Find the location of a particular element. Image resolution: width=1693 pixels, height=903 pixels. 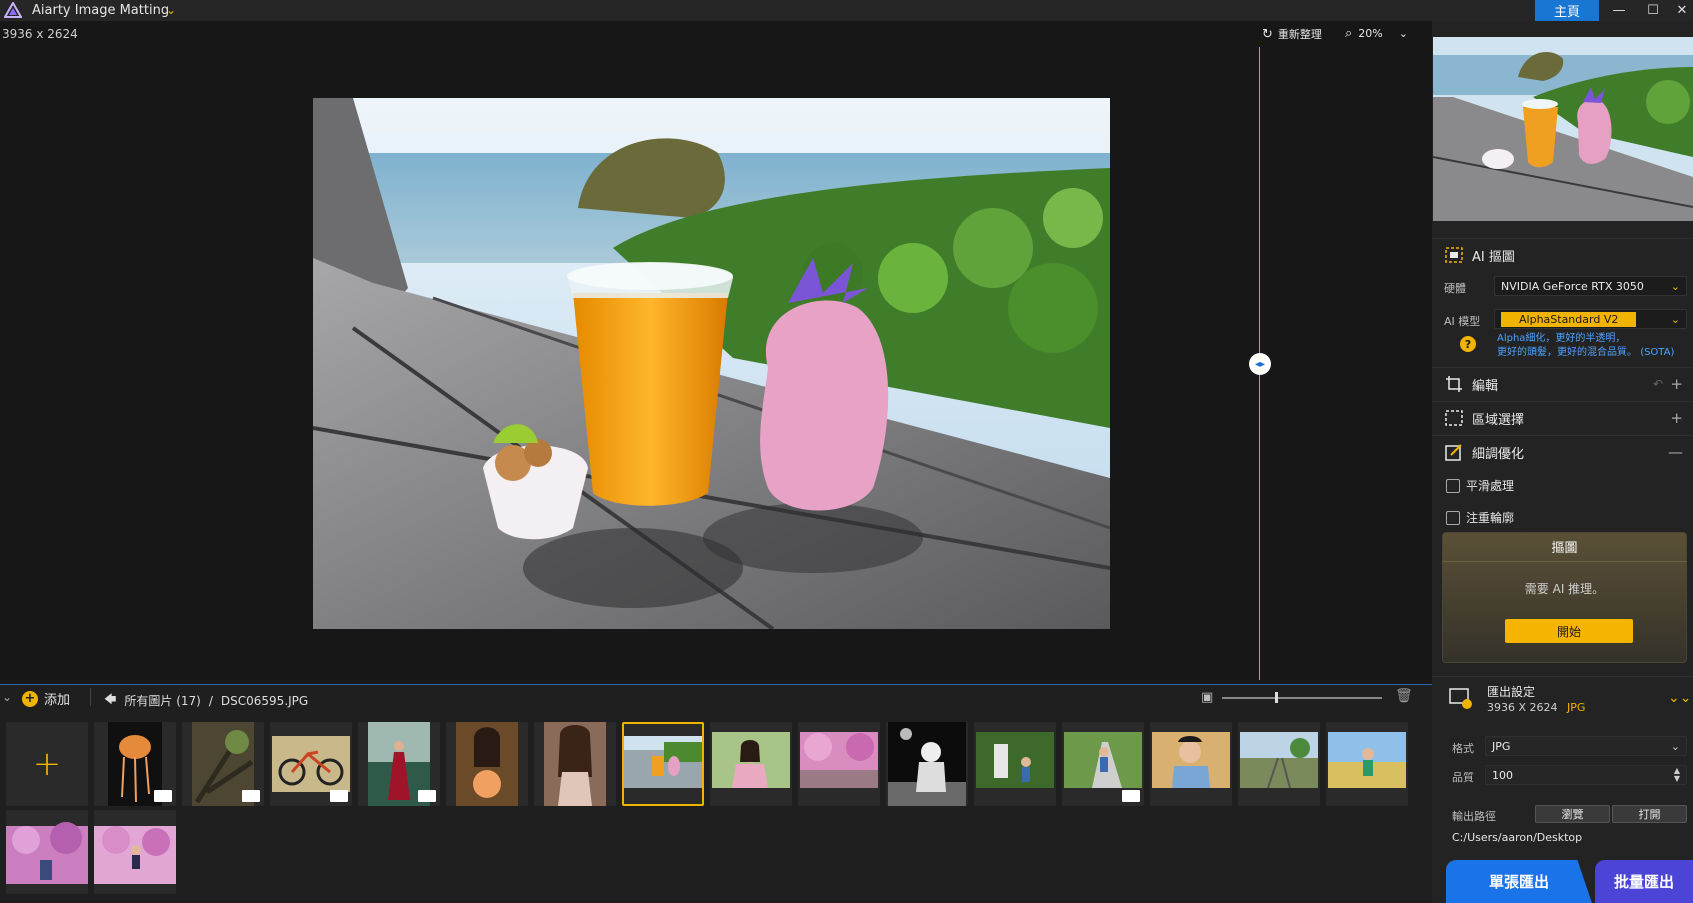

app-menu-chevron-icon: ⌄ is located at coordinates (171, 10).